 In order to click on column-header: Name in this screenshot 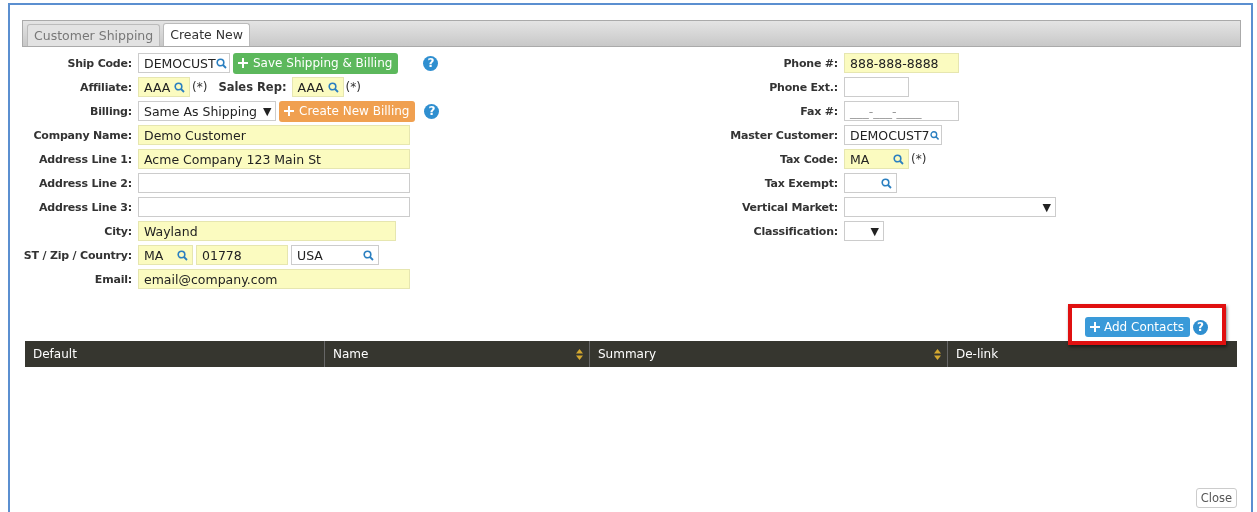, I will do `click(457, 354)`.